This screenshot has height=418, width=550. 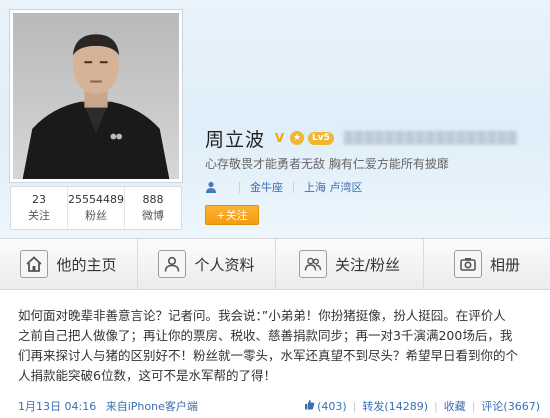 I want to click on camera-icon, so click(x=467, y=264).